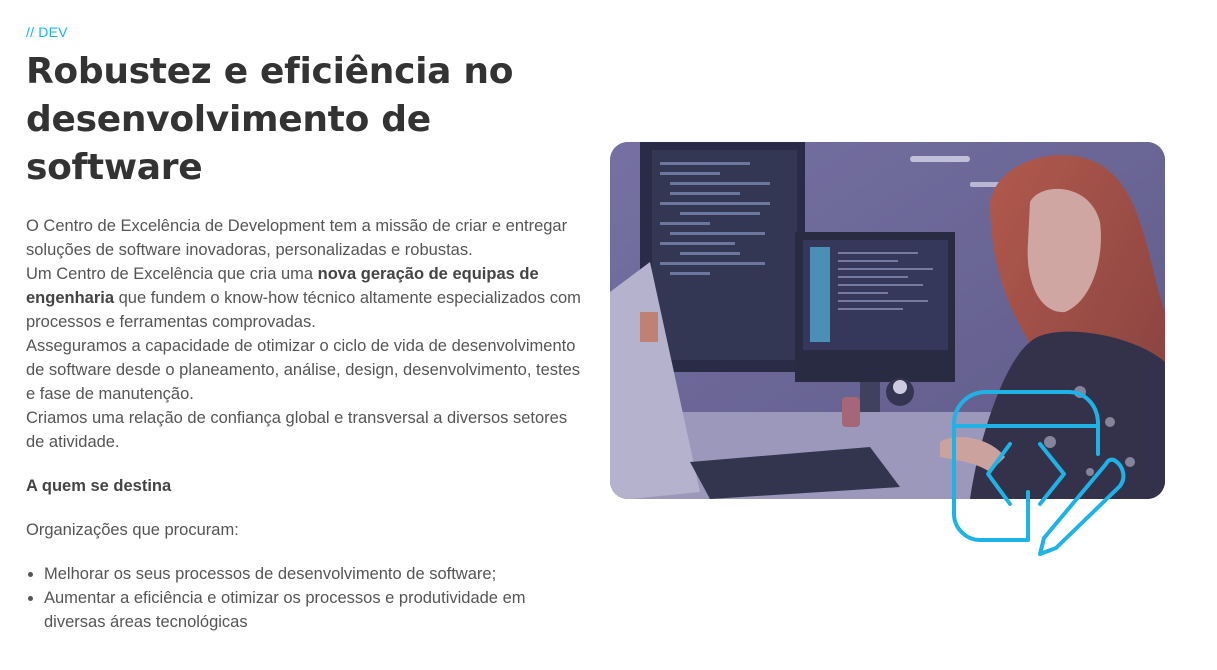  Describe the element at coordinates (172, 274) in the screenshot. I see `description-paragraph-2-start: Um Centro de Excelência que cria uma` at that location.